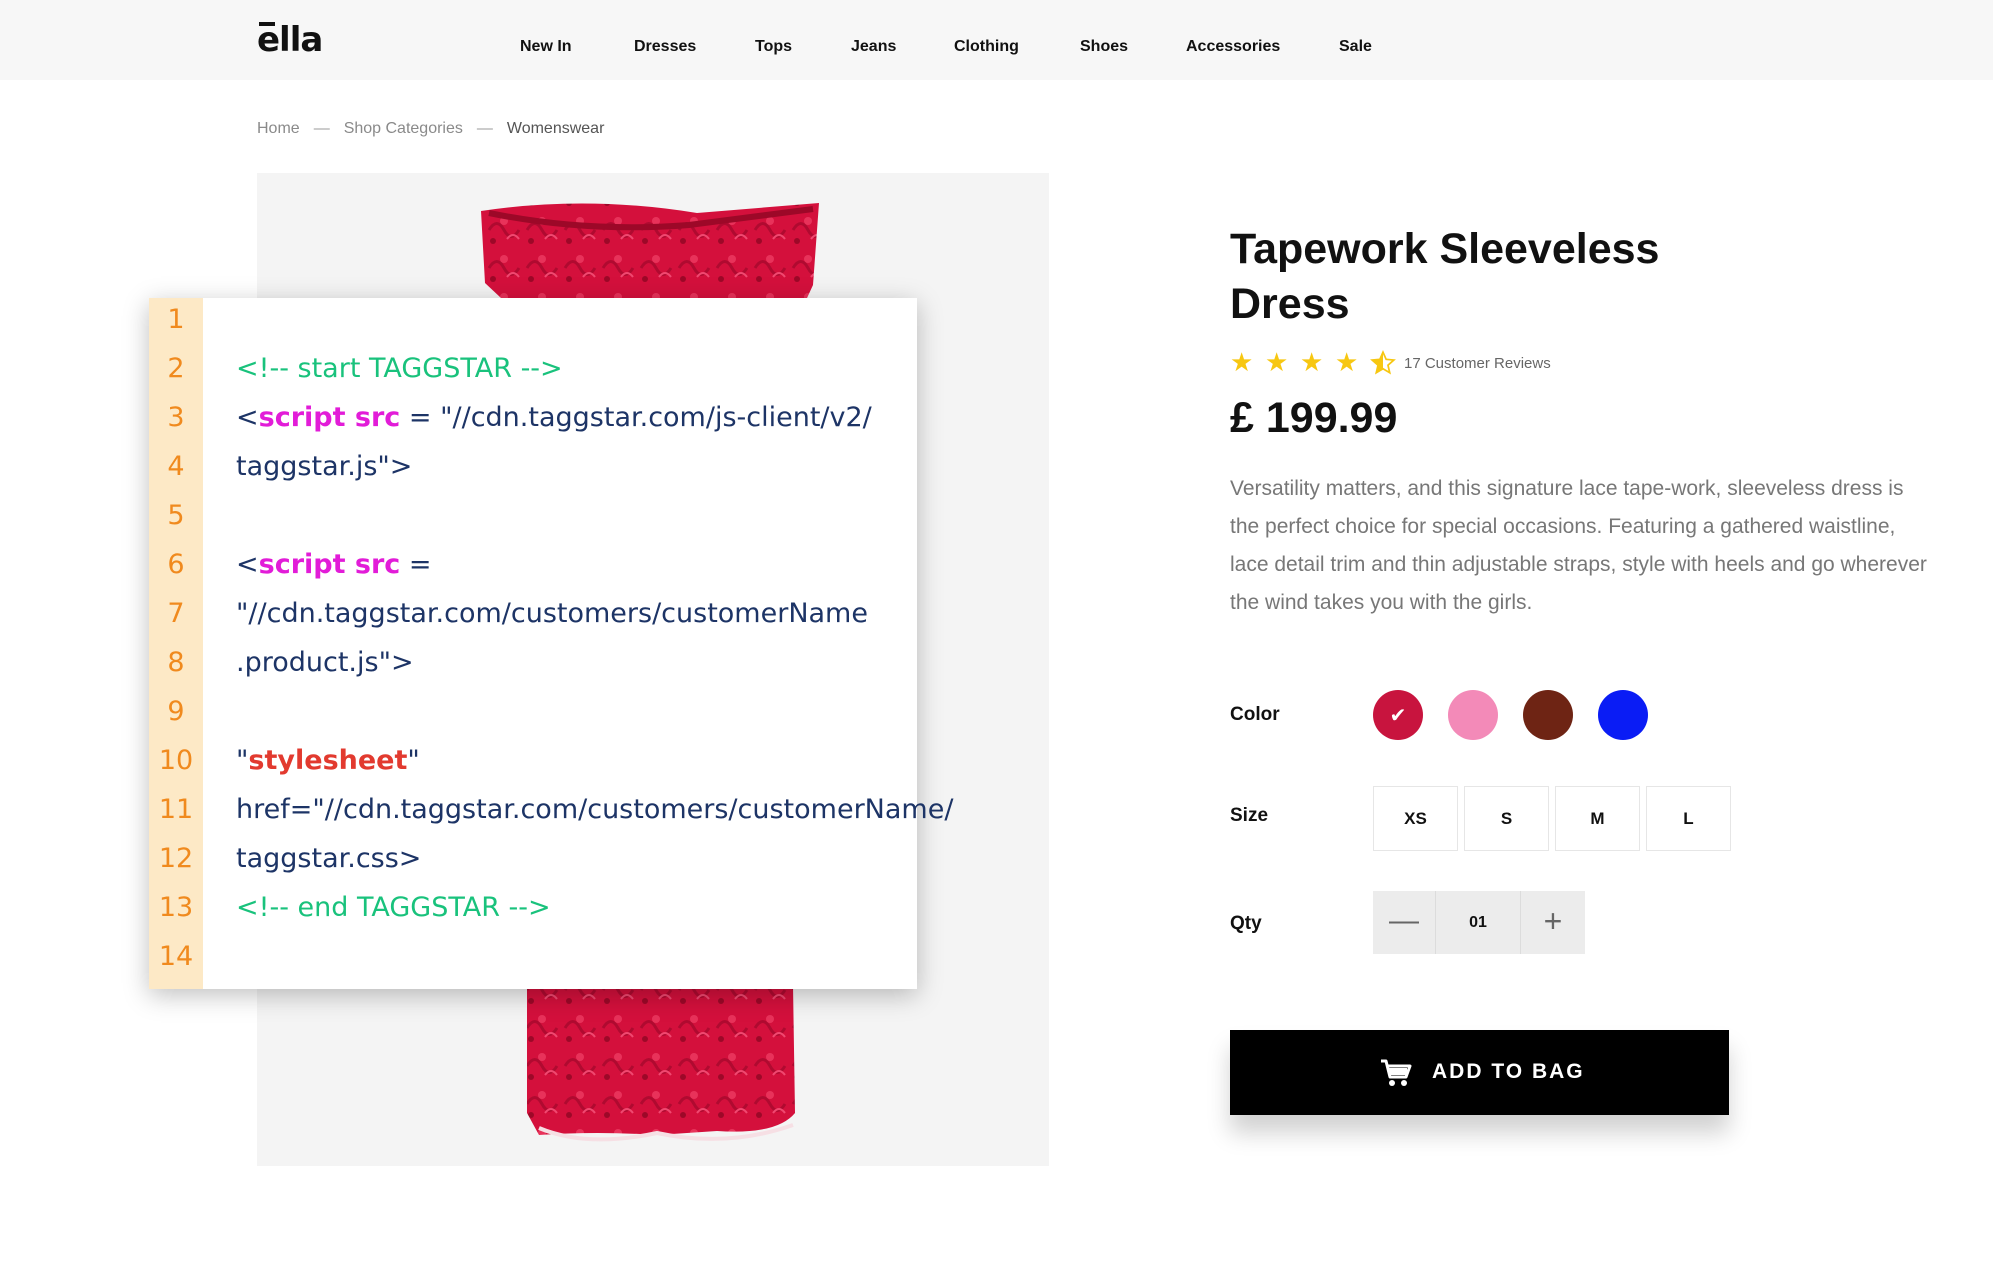  I want to click on cart-icon, so click(1396, 1072).